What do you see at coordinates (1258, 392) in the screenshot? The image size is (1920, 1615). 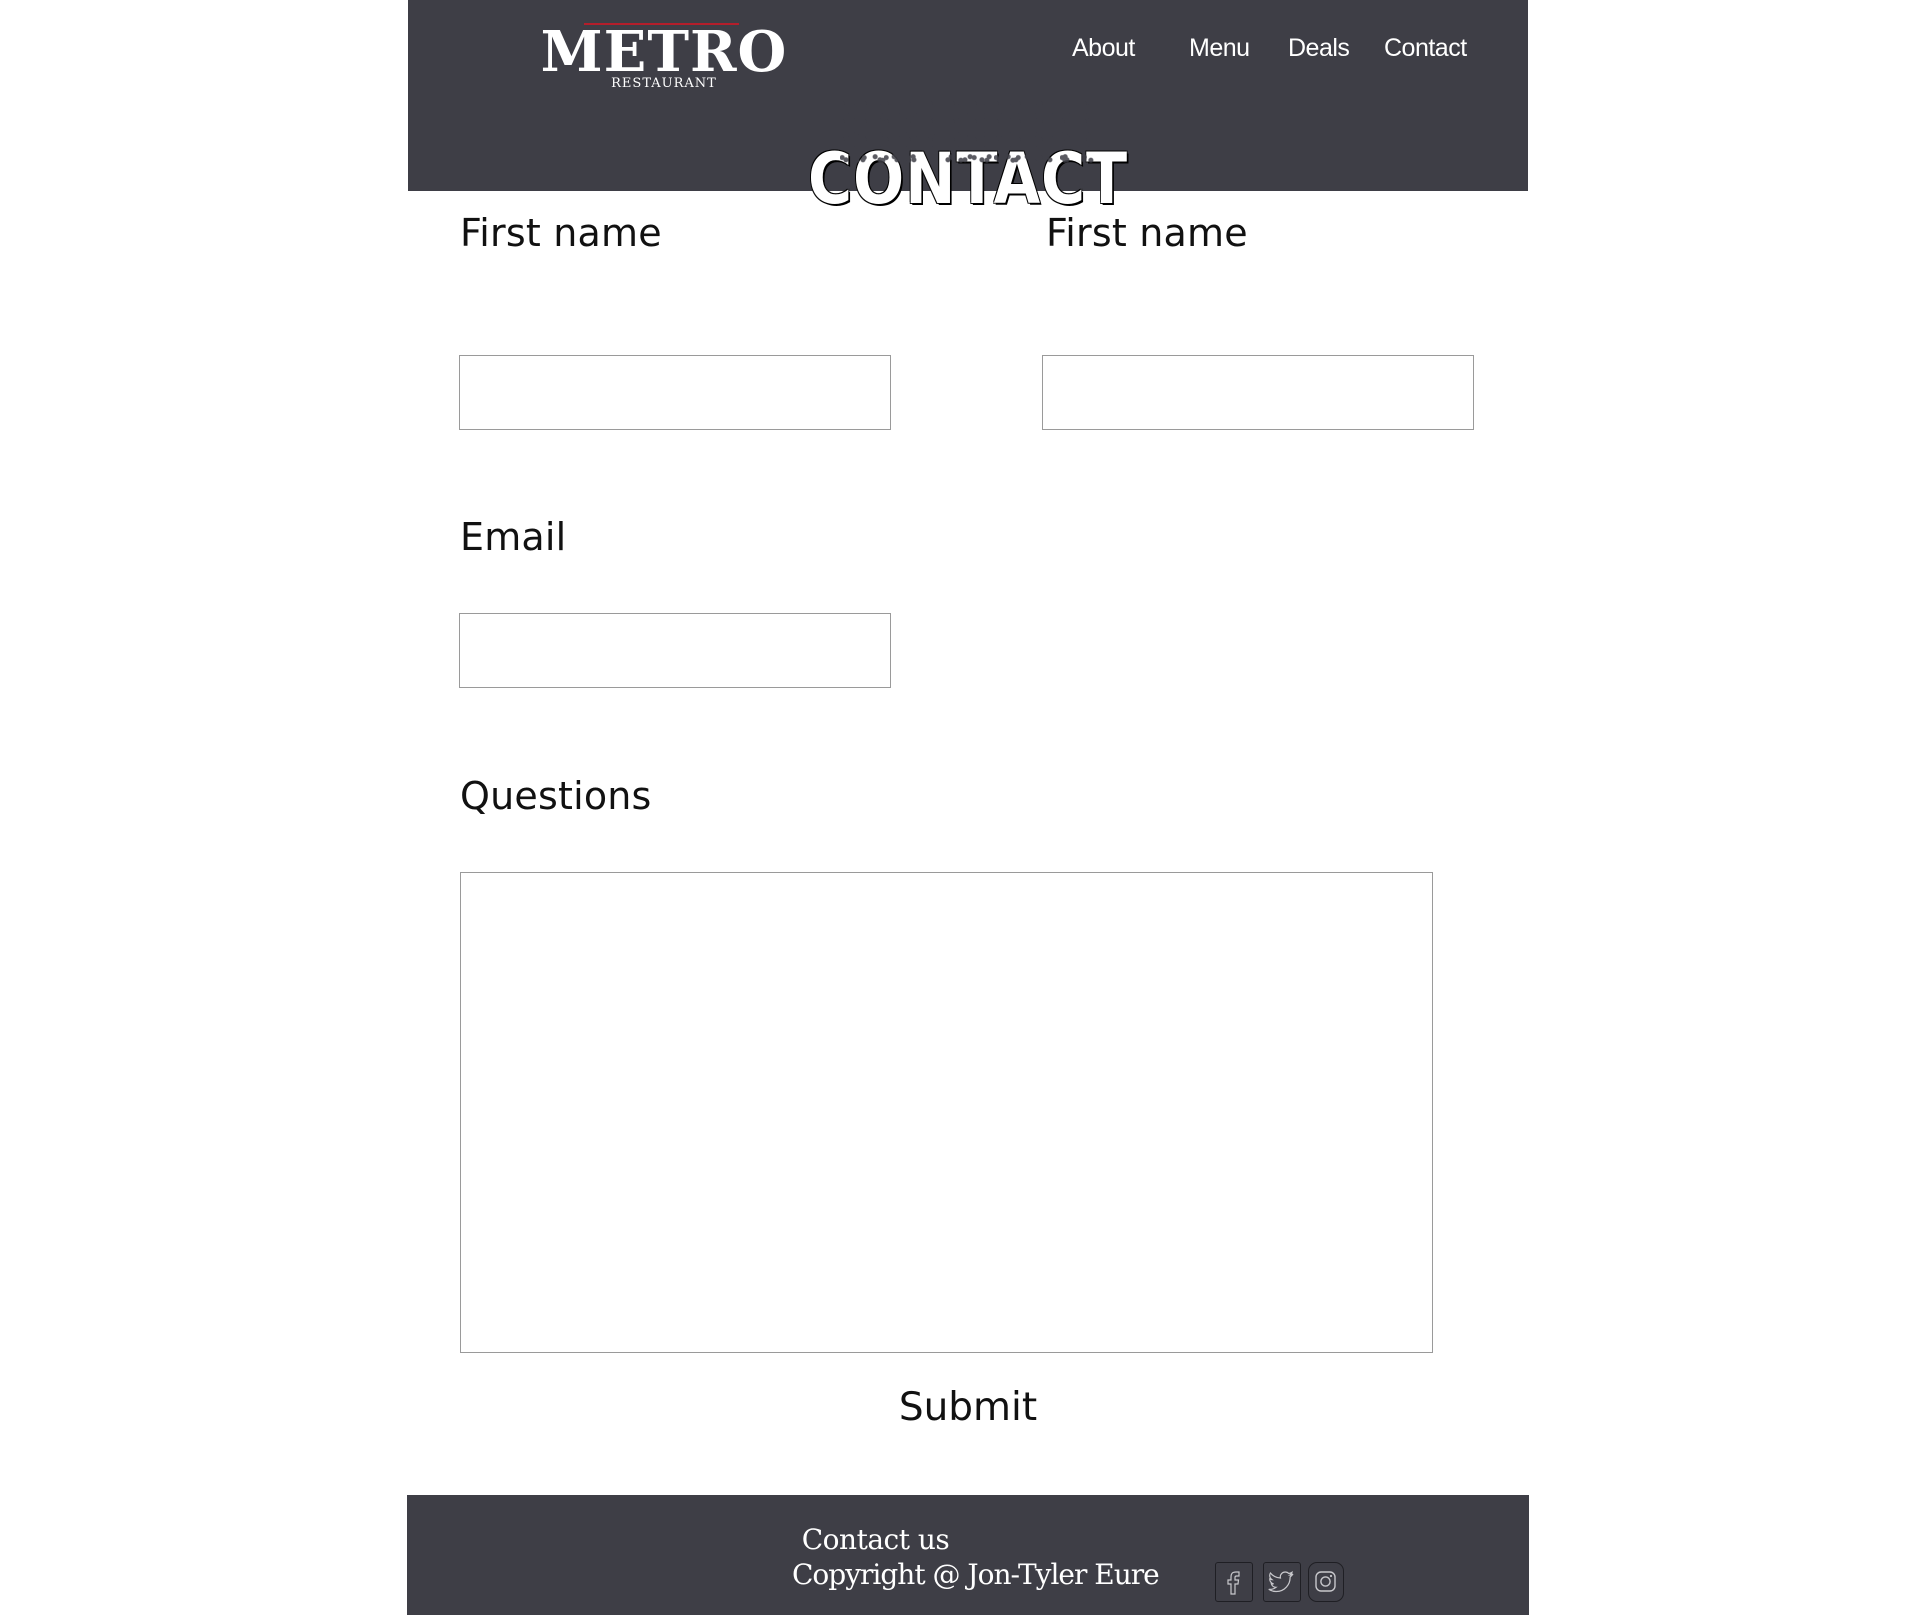 I see `second-first-name-input` at bounding box center [1258, 392].